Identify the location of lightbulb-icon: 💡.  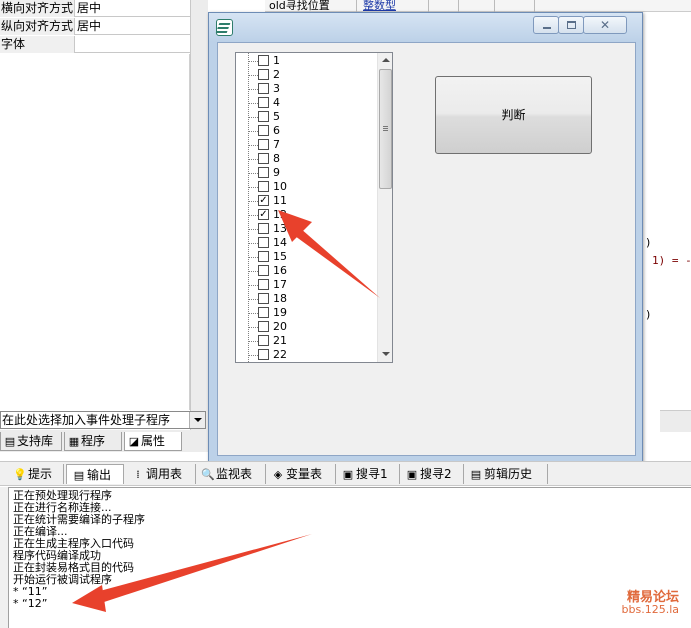
(20, 474).